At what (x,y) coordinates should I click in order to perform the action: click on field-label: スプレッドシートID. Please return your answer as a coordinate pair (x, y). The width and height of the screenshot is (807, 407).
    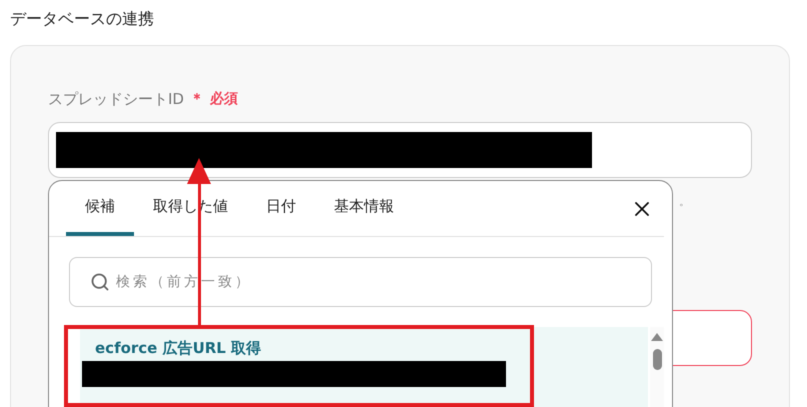
    Looking at the image, I should click on (116, 99).